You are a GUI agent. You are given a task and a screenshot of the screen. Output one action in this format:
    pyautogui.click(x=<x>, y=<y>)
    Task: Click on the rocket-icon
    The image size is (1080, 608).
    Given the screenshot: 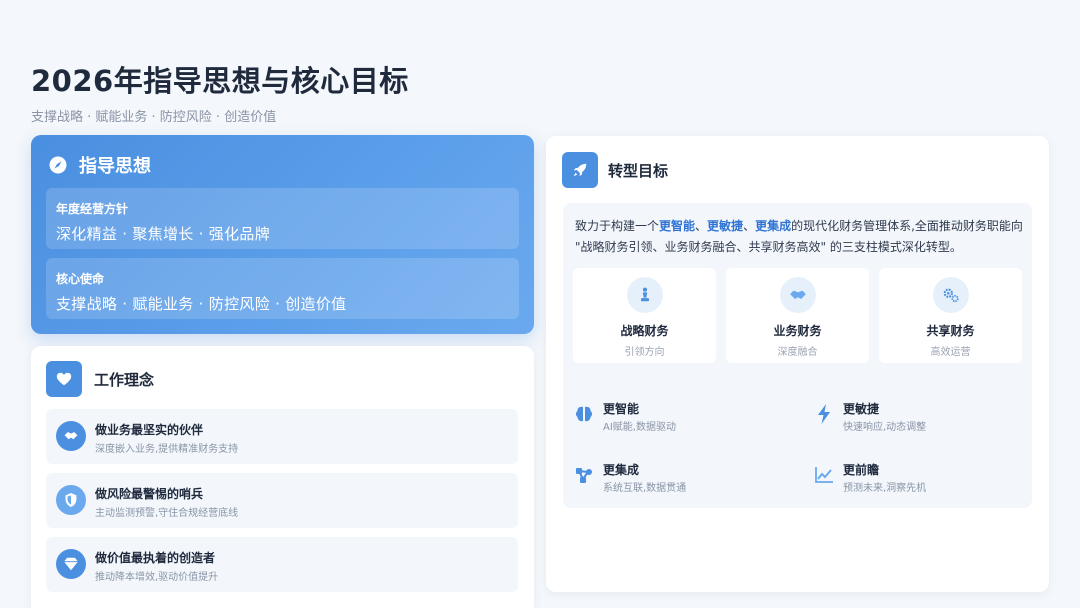 What is the action you would take?
    pyautogui.click(x=580, y=170)
    